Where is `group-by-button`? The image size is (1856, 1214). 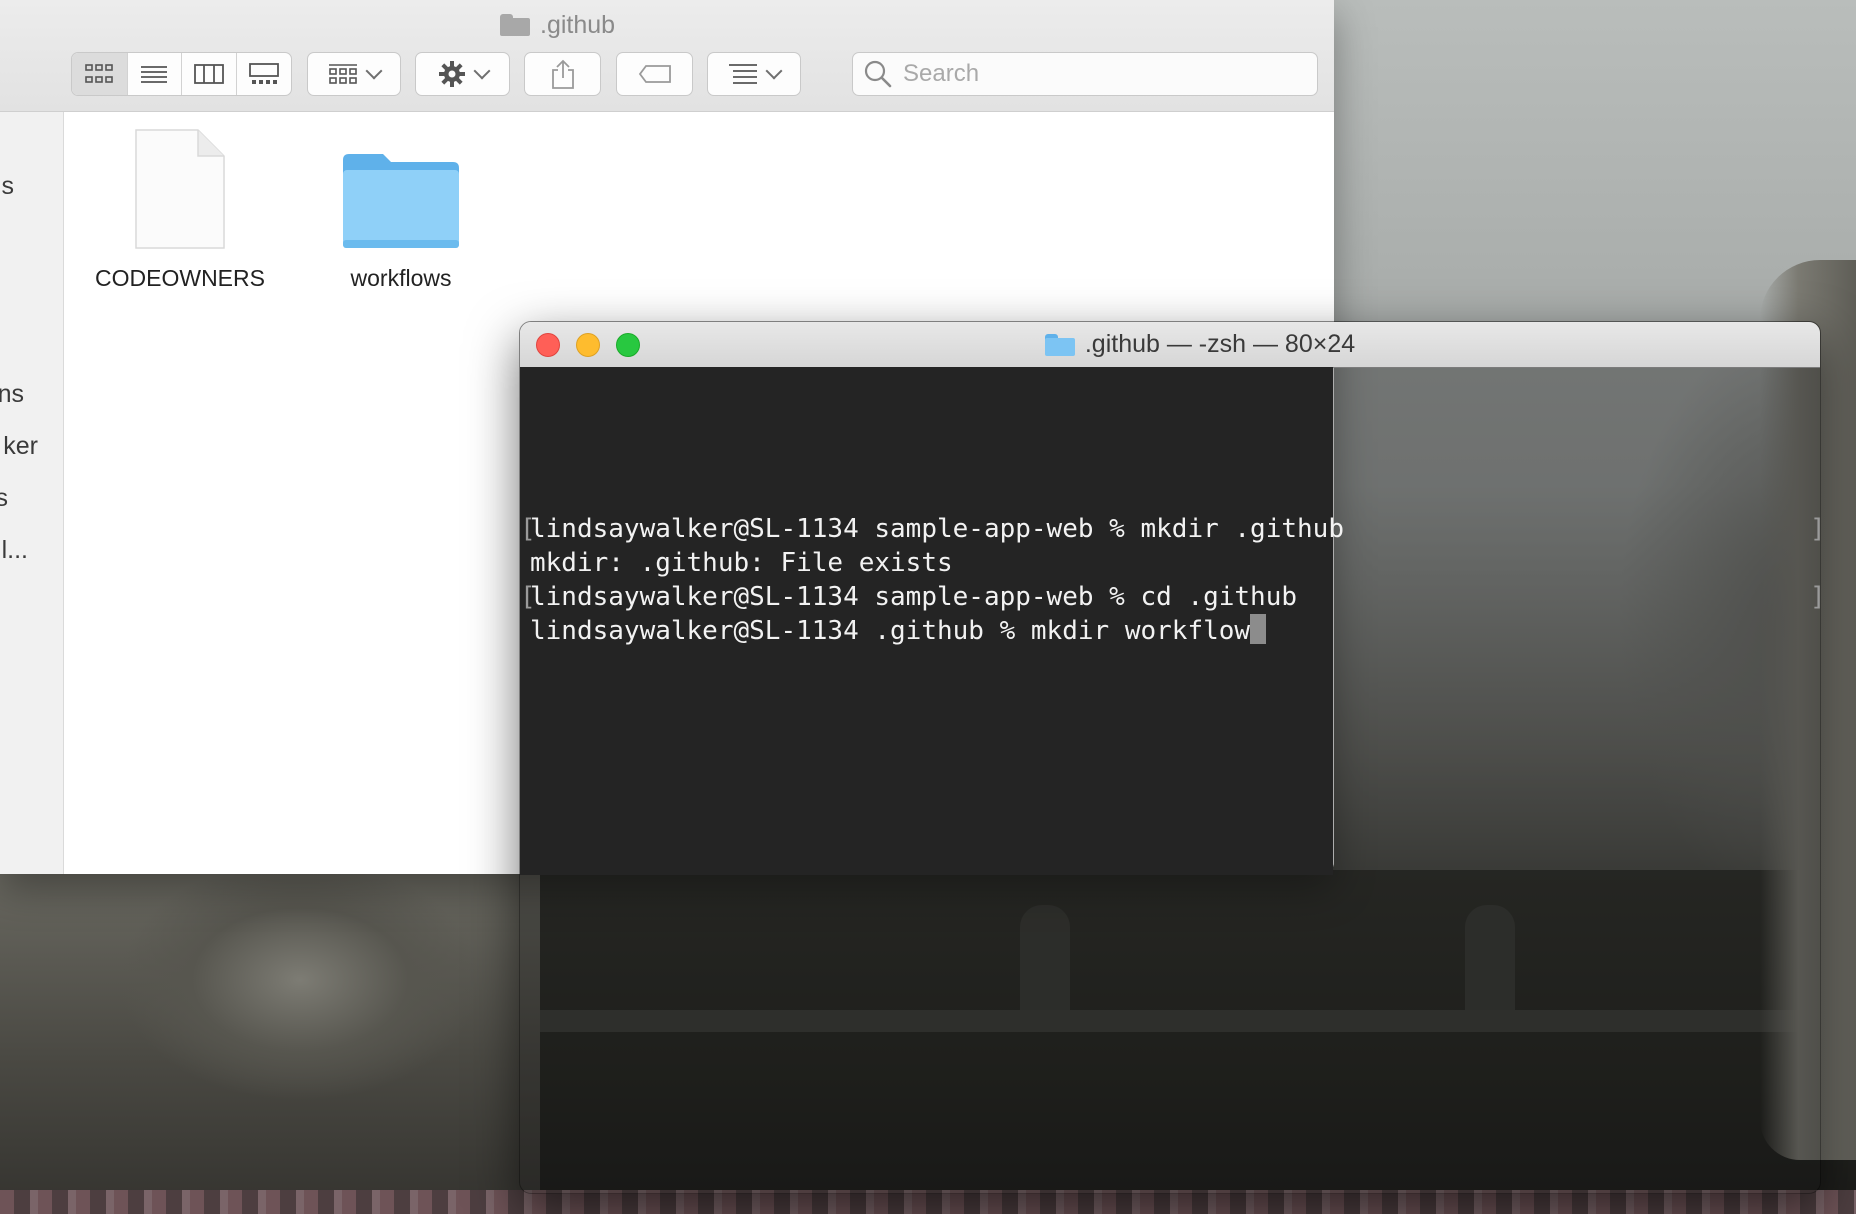
group-by-button is located at coordinates (354, 74).